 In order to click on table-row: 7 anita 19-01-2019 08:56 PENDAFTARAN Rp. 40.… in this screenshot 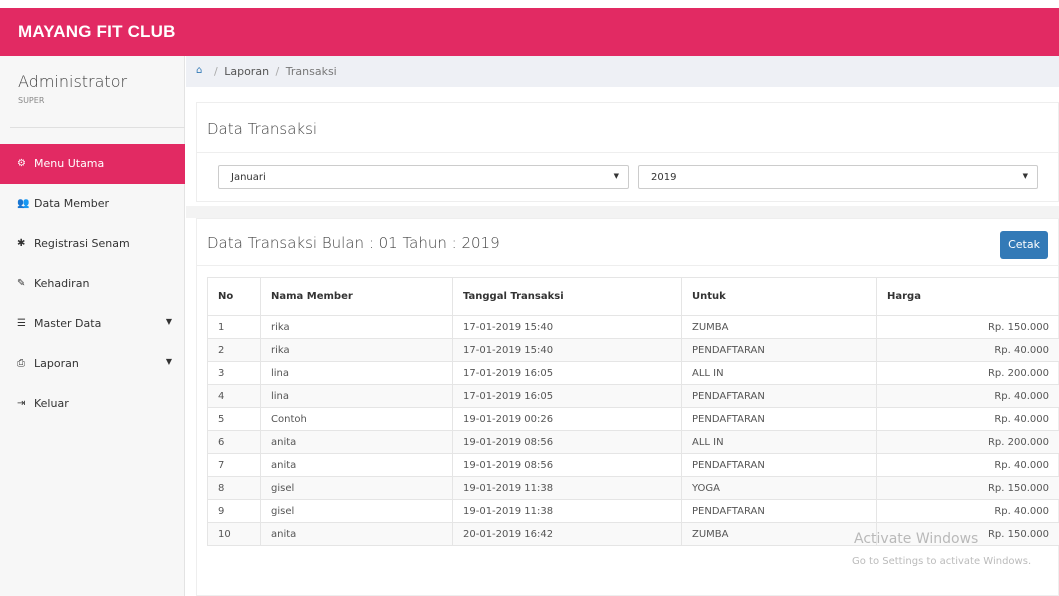, I will do `click(633, 465)`.